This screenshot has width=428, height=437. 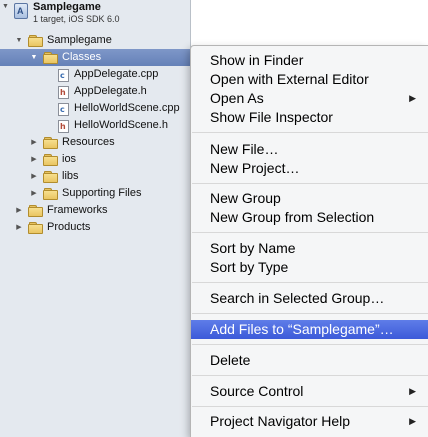 I want to click on menu-item-label: Open with External Editor, so click(x=289, y=79).